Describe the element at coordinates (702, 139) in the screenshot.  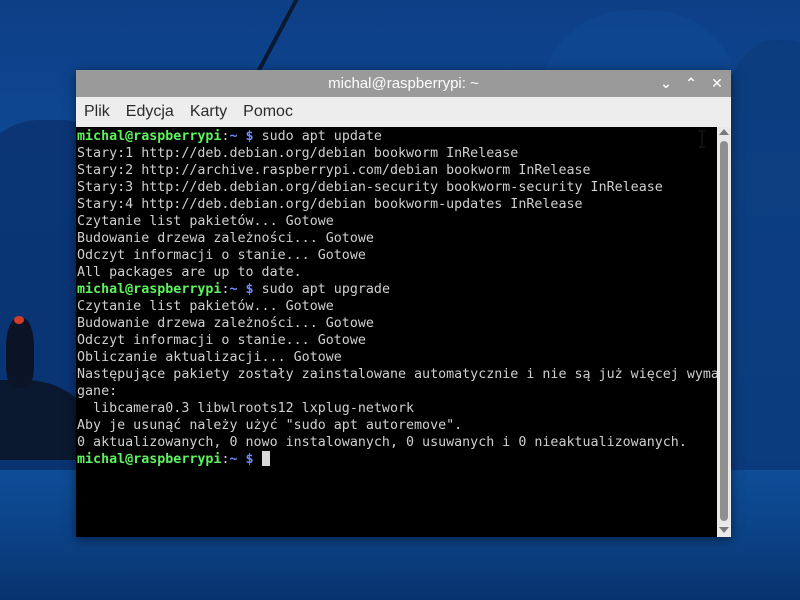
I see `text-cursor-icon` at that location.